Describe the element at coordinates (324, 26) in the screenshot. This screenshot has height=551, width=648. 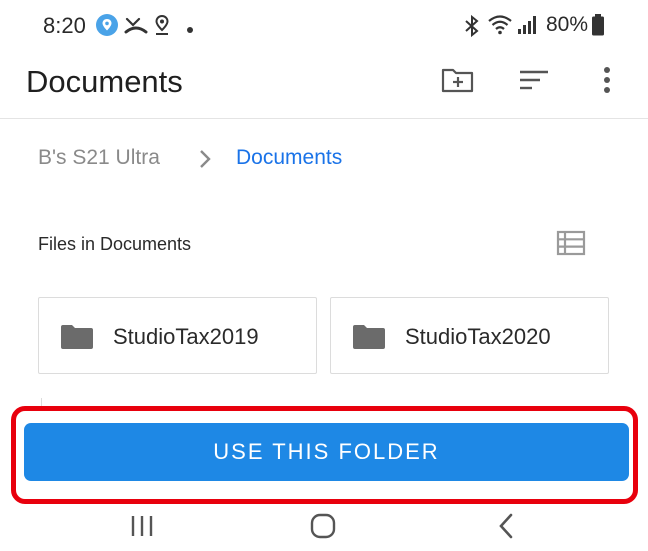
I see `status-bar: 8:20 80%` at that location.